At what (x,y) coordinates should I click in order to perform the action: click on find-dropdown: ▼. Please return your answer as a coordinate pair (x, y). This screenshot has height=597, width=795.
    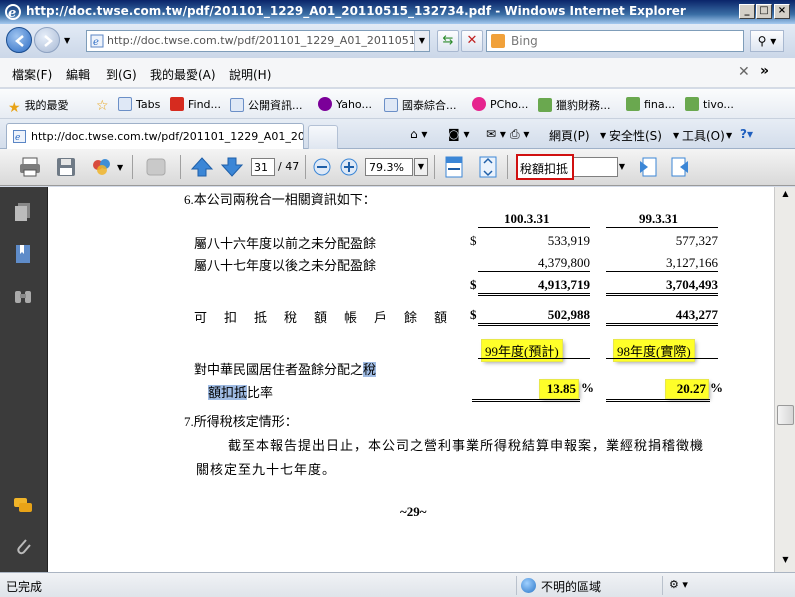
    Looking at the image, I should click on (622, 167).